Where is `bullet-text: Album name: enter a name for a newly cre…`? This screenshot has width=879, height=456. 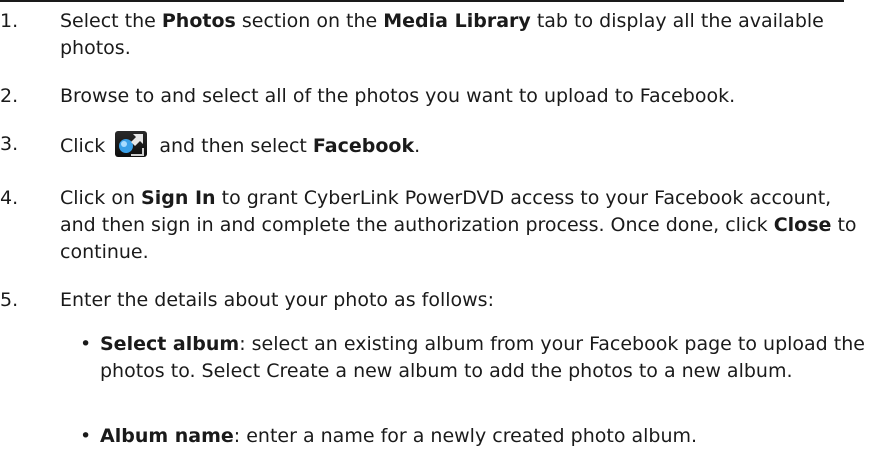
bullet-text: Album name: enter a name for a newly cre… is located at coordinates (485, 436).